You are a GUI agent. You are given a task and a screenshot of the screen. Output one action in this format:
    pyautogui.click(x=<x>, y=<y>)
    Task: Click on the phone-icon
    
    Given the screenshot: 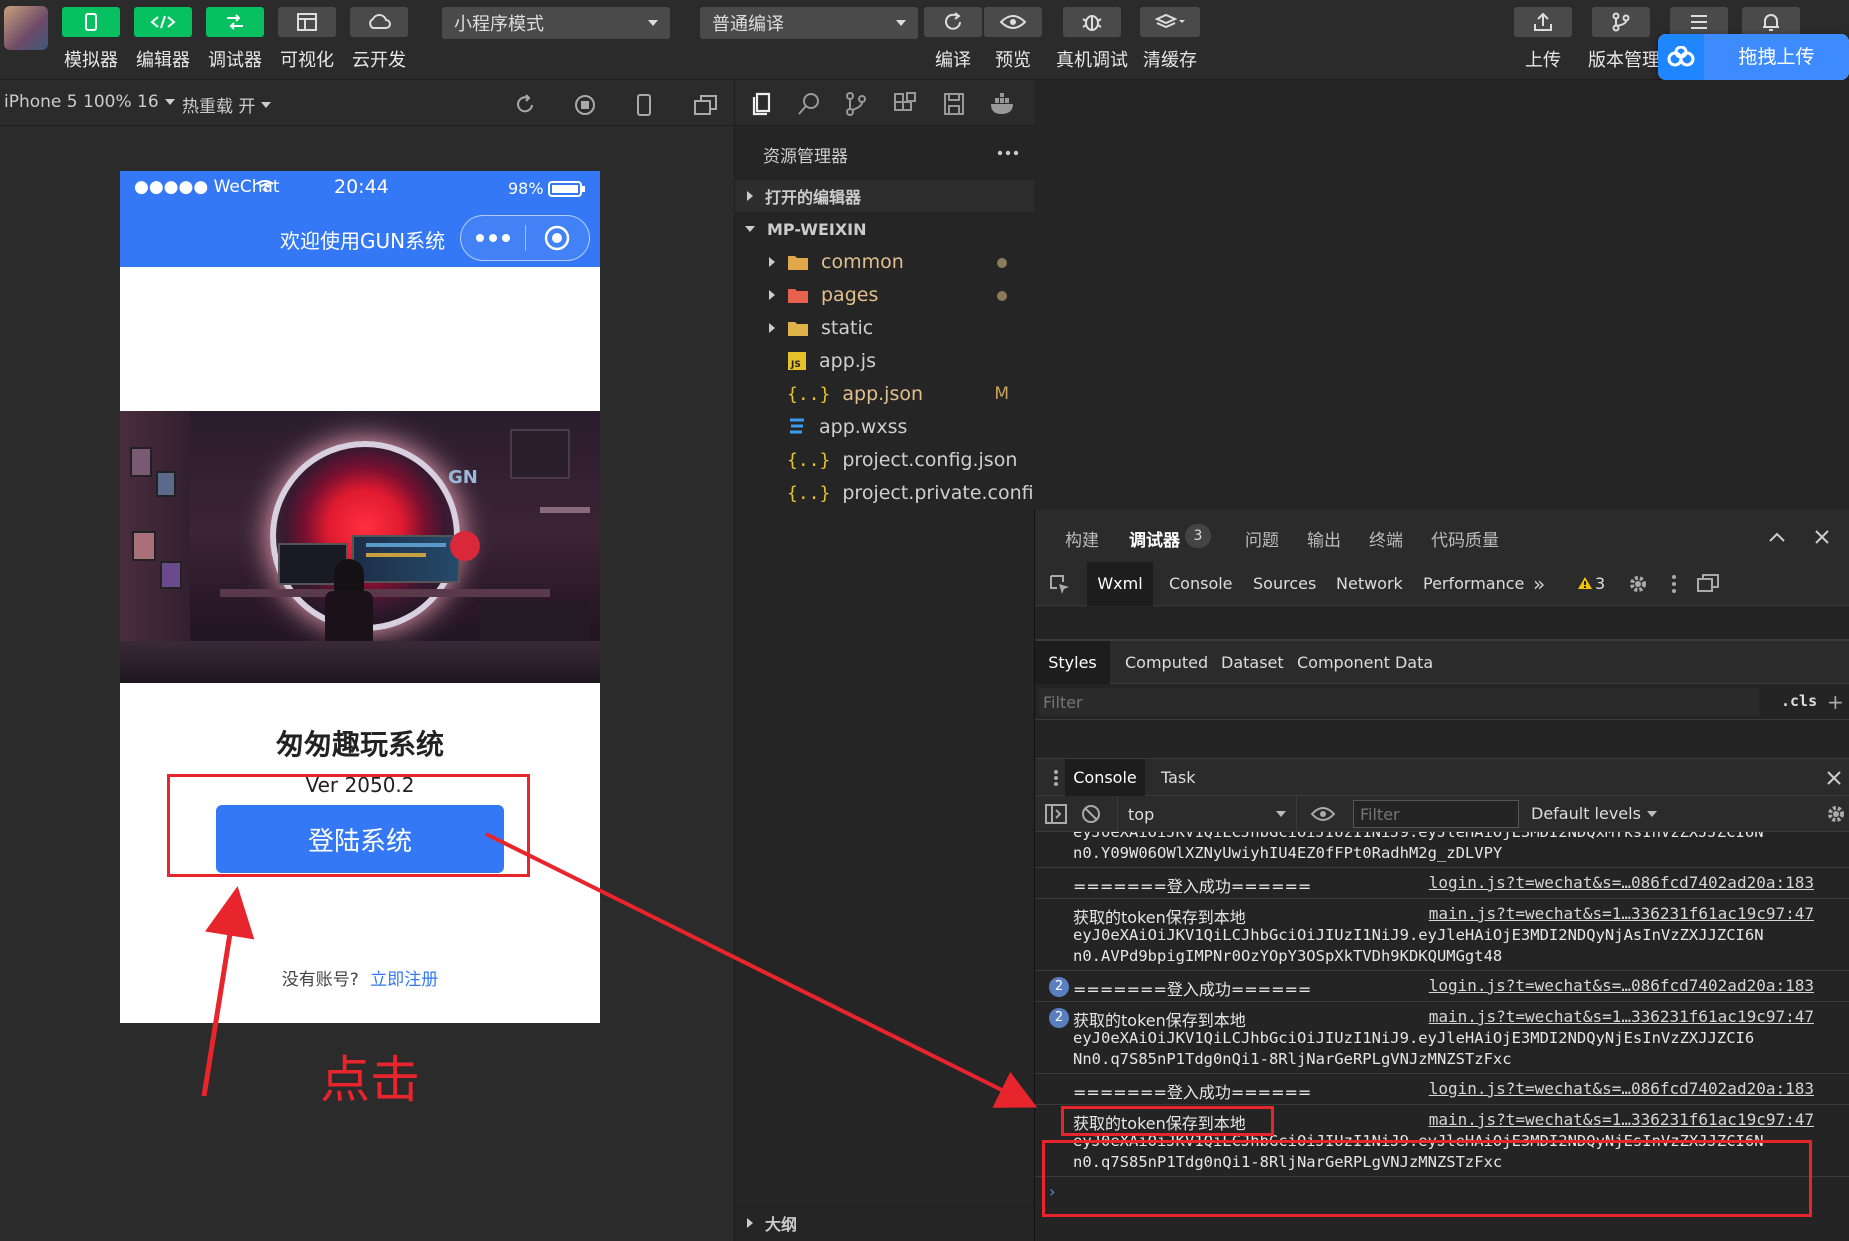 What is the action you would take?
    pyautogui.click(x=91, y=22)
    